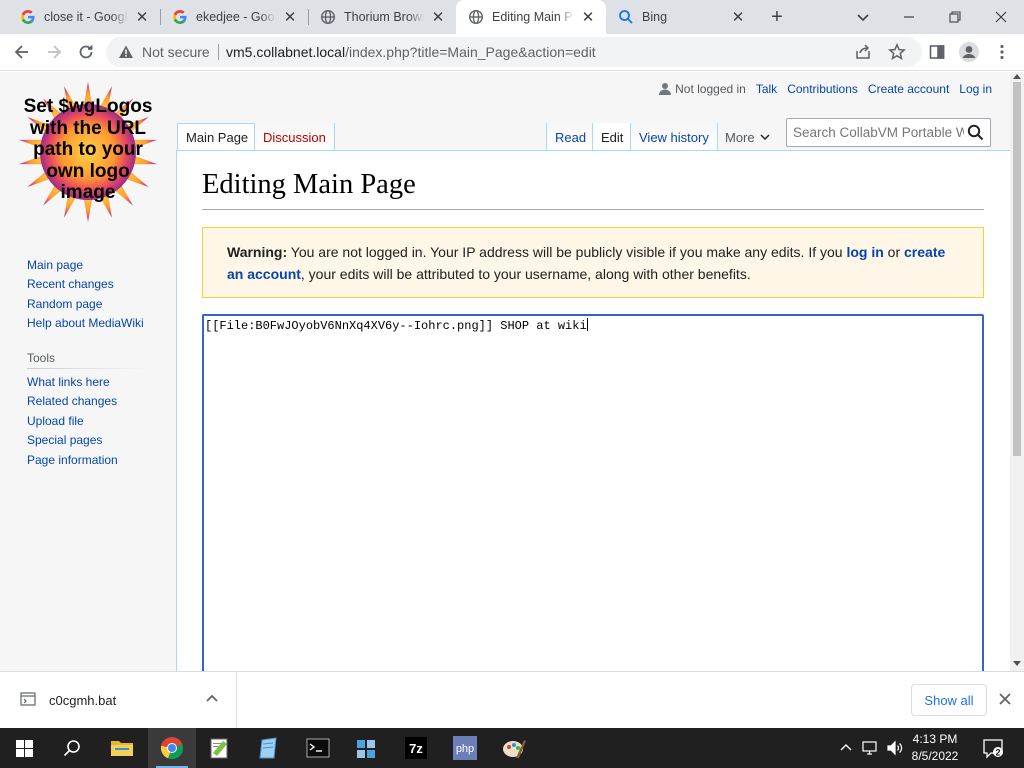  Describe the element at coordinates (681, 17) in the screenshot. I see `tab-bing: Bing ✕` at that location.